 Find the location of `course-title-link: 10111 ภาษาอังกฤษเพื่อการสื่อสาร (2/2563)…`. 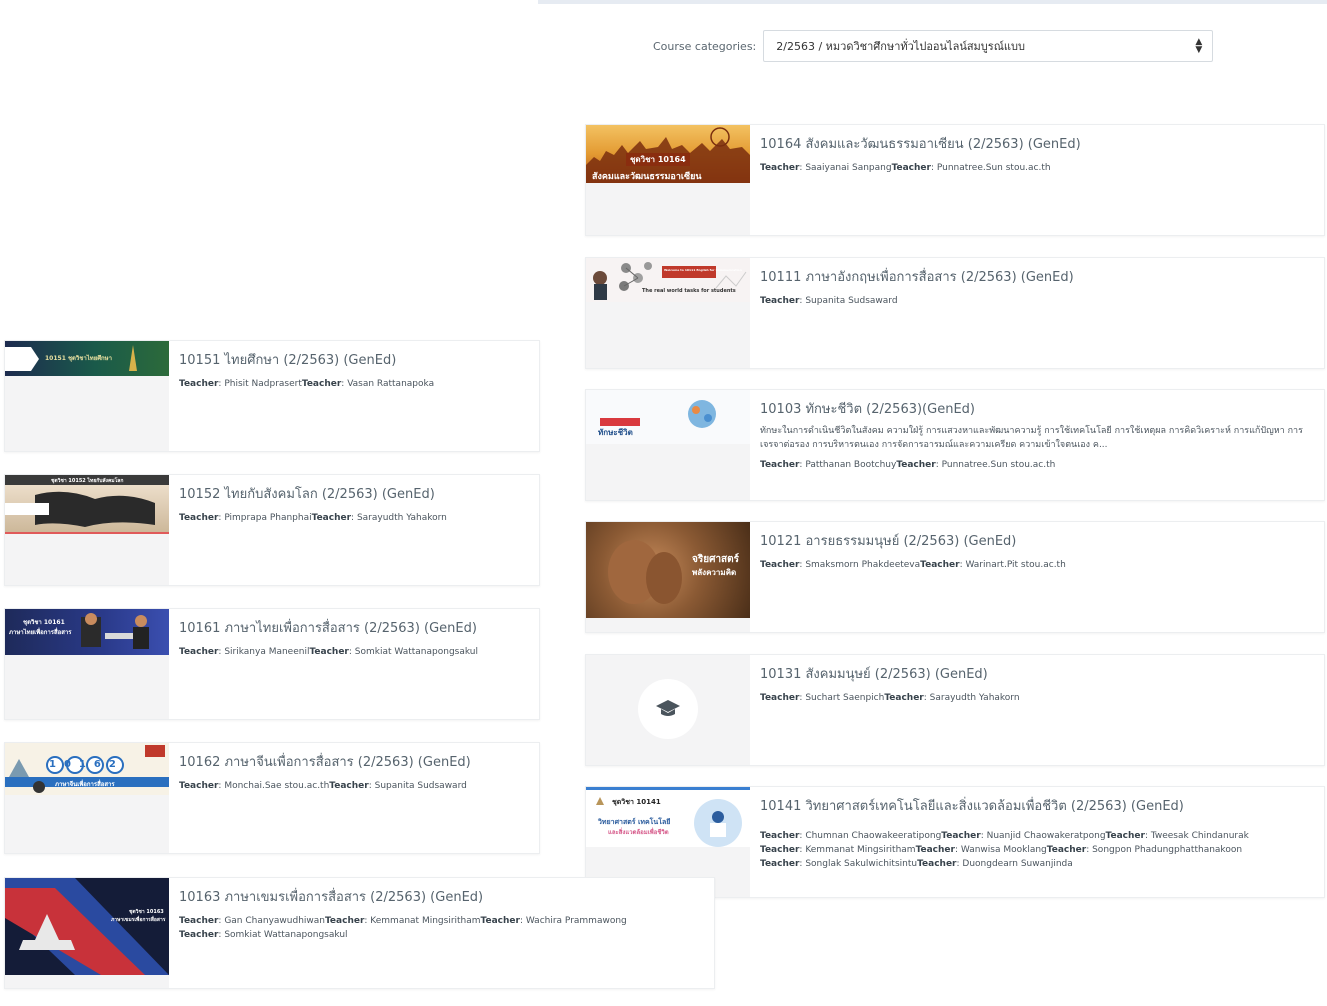

course-title-link: 10111 ภาษาอังกฤษเพื่อการสื่อสาร (2/2563)… is located at coordinates (1037, 278).